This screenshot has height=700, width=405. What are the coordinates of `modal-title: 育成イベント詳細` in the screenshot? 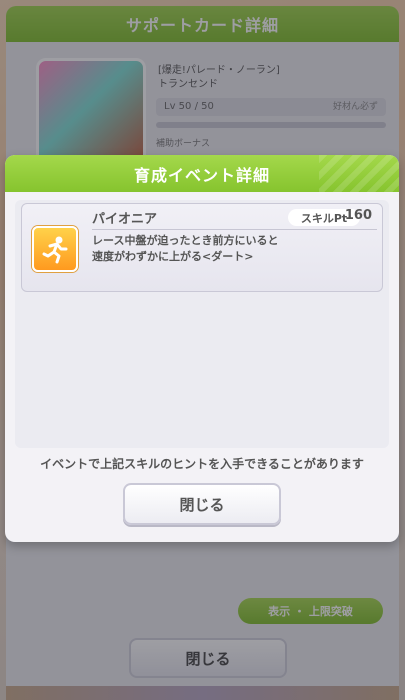 It's located at (202, 173).